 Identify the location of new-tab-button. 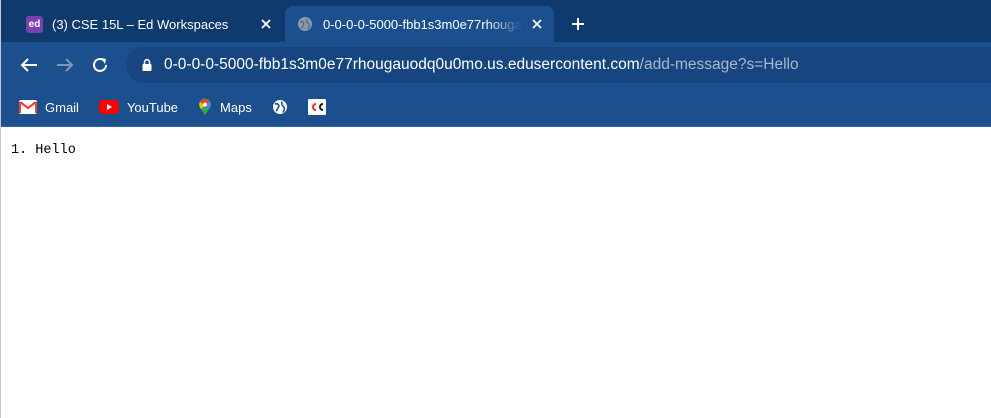
(578, 24).